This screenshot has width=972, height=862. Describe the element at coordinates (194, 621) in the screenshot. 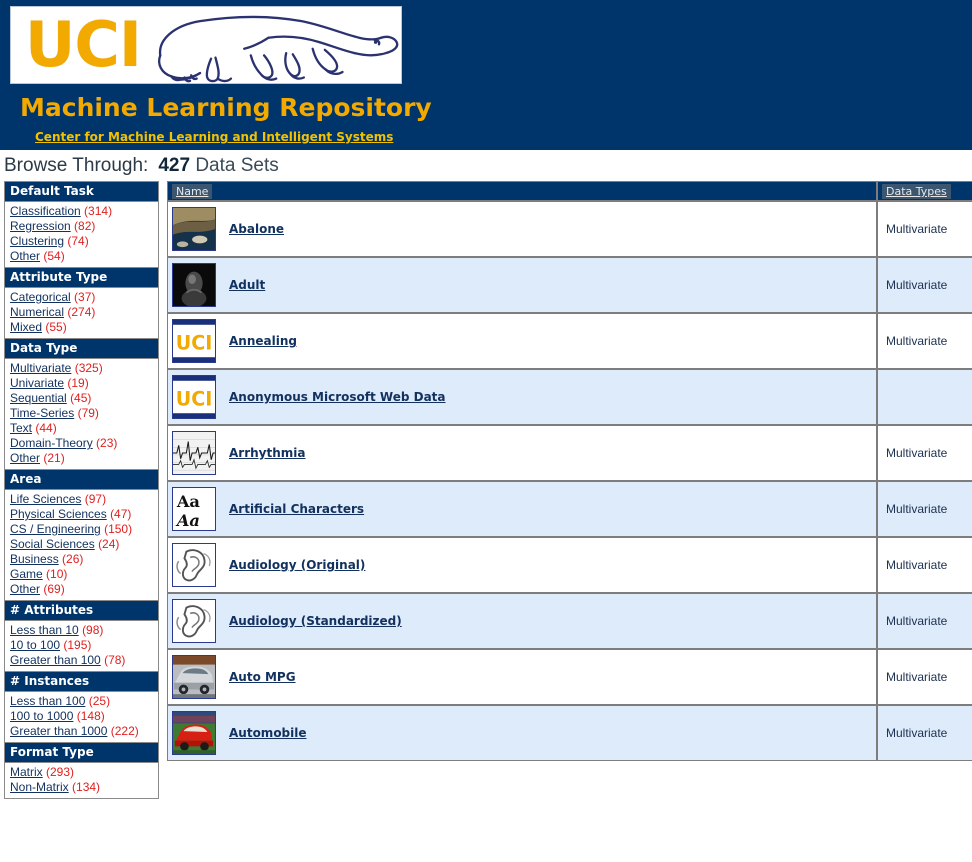

I see `ear-thumb` at that location.